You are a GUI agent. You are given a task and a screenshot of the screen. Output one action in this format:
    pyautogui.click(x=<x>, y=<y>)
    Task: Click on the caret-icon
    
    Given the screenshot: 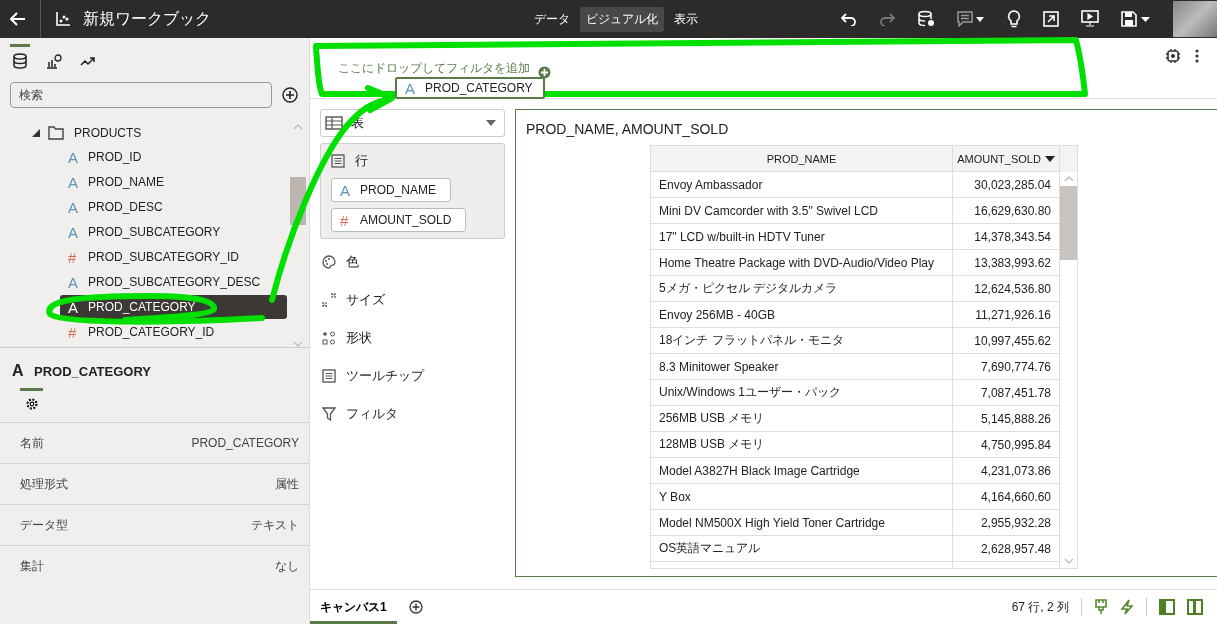 What is the action you would take?
    pyautogui.click(x=491, y=123)
    